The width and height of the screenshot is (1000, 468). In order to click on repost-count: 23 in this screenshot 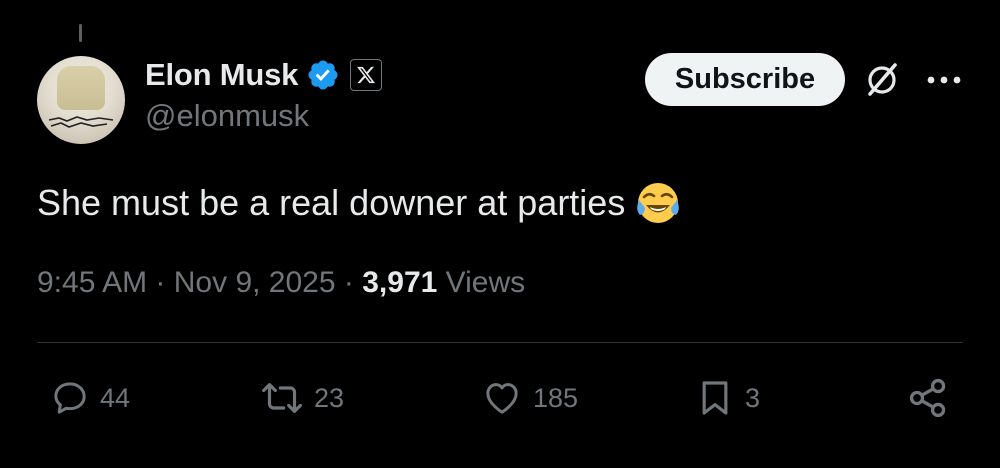, I will do `click(329, 397)`.